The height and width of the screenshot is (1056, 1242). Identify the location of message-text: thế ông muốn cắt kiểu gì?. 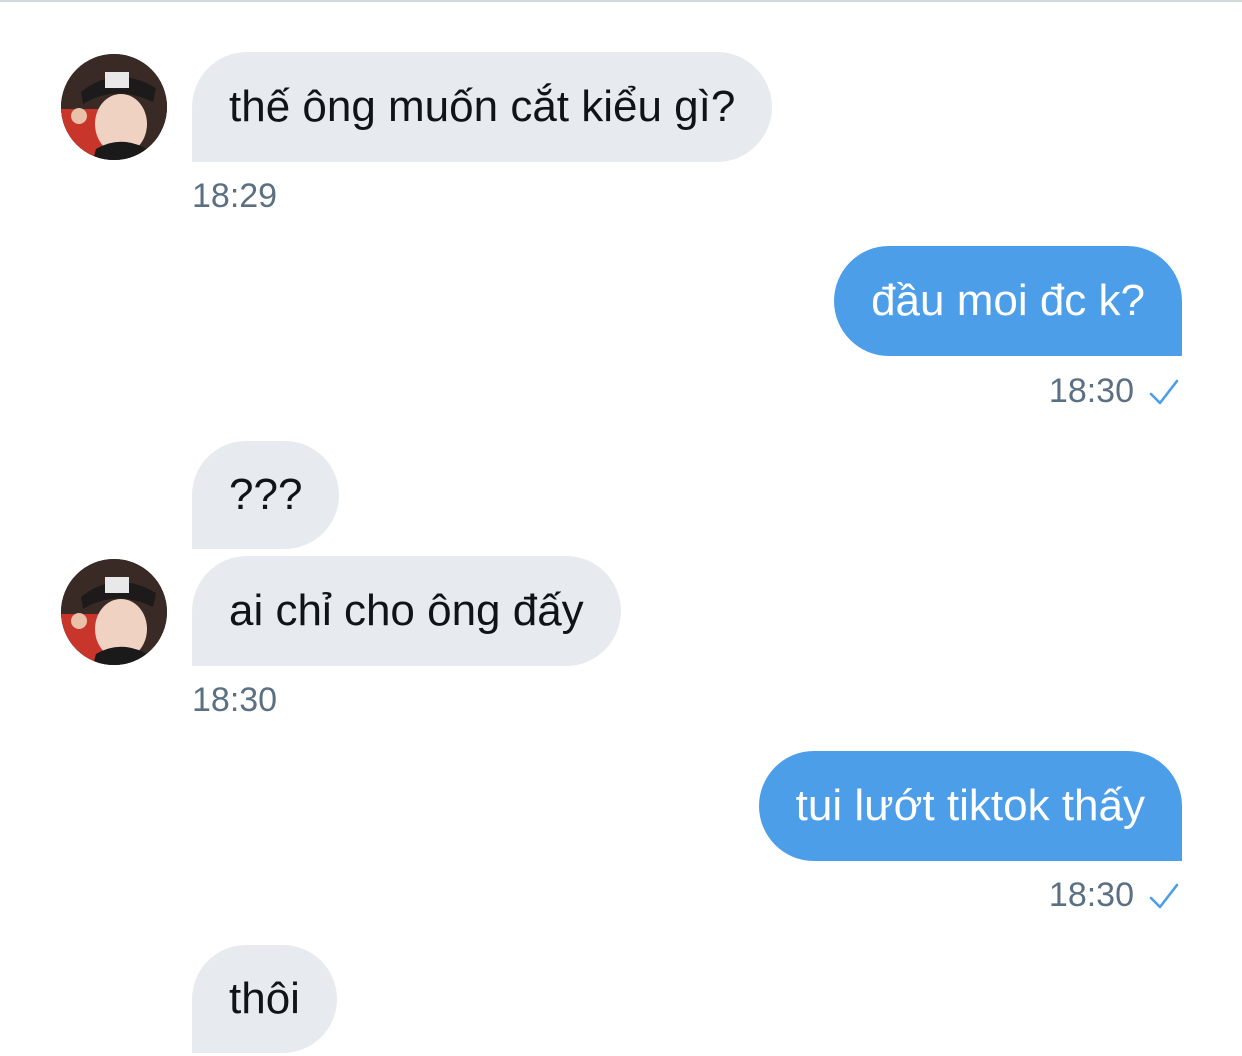
(482, 106).